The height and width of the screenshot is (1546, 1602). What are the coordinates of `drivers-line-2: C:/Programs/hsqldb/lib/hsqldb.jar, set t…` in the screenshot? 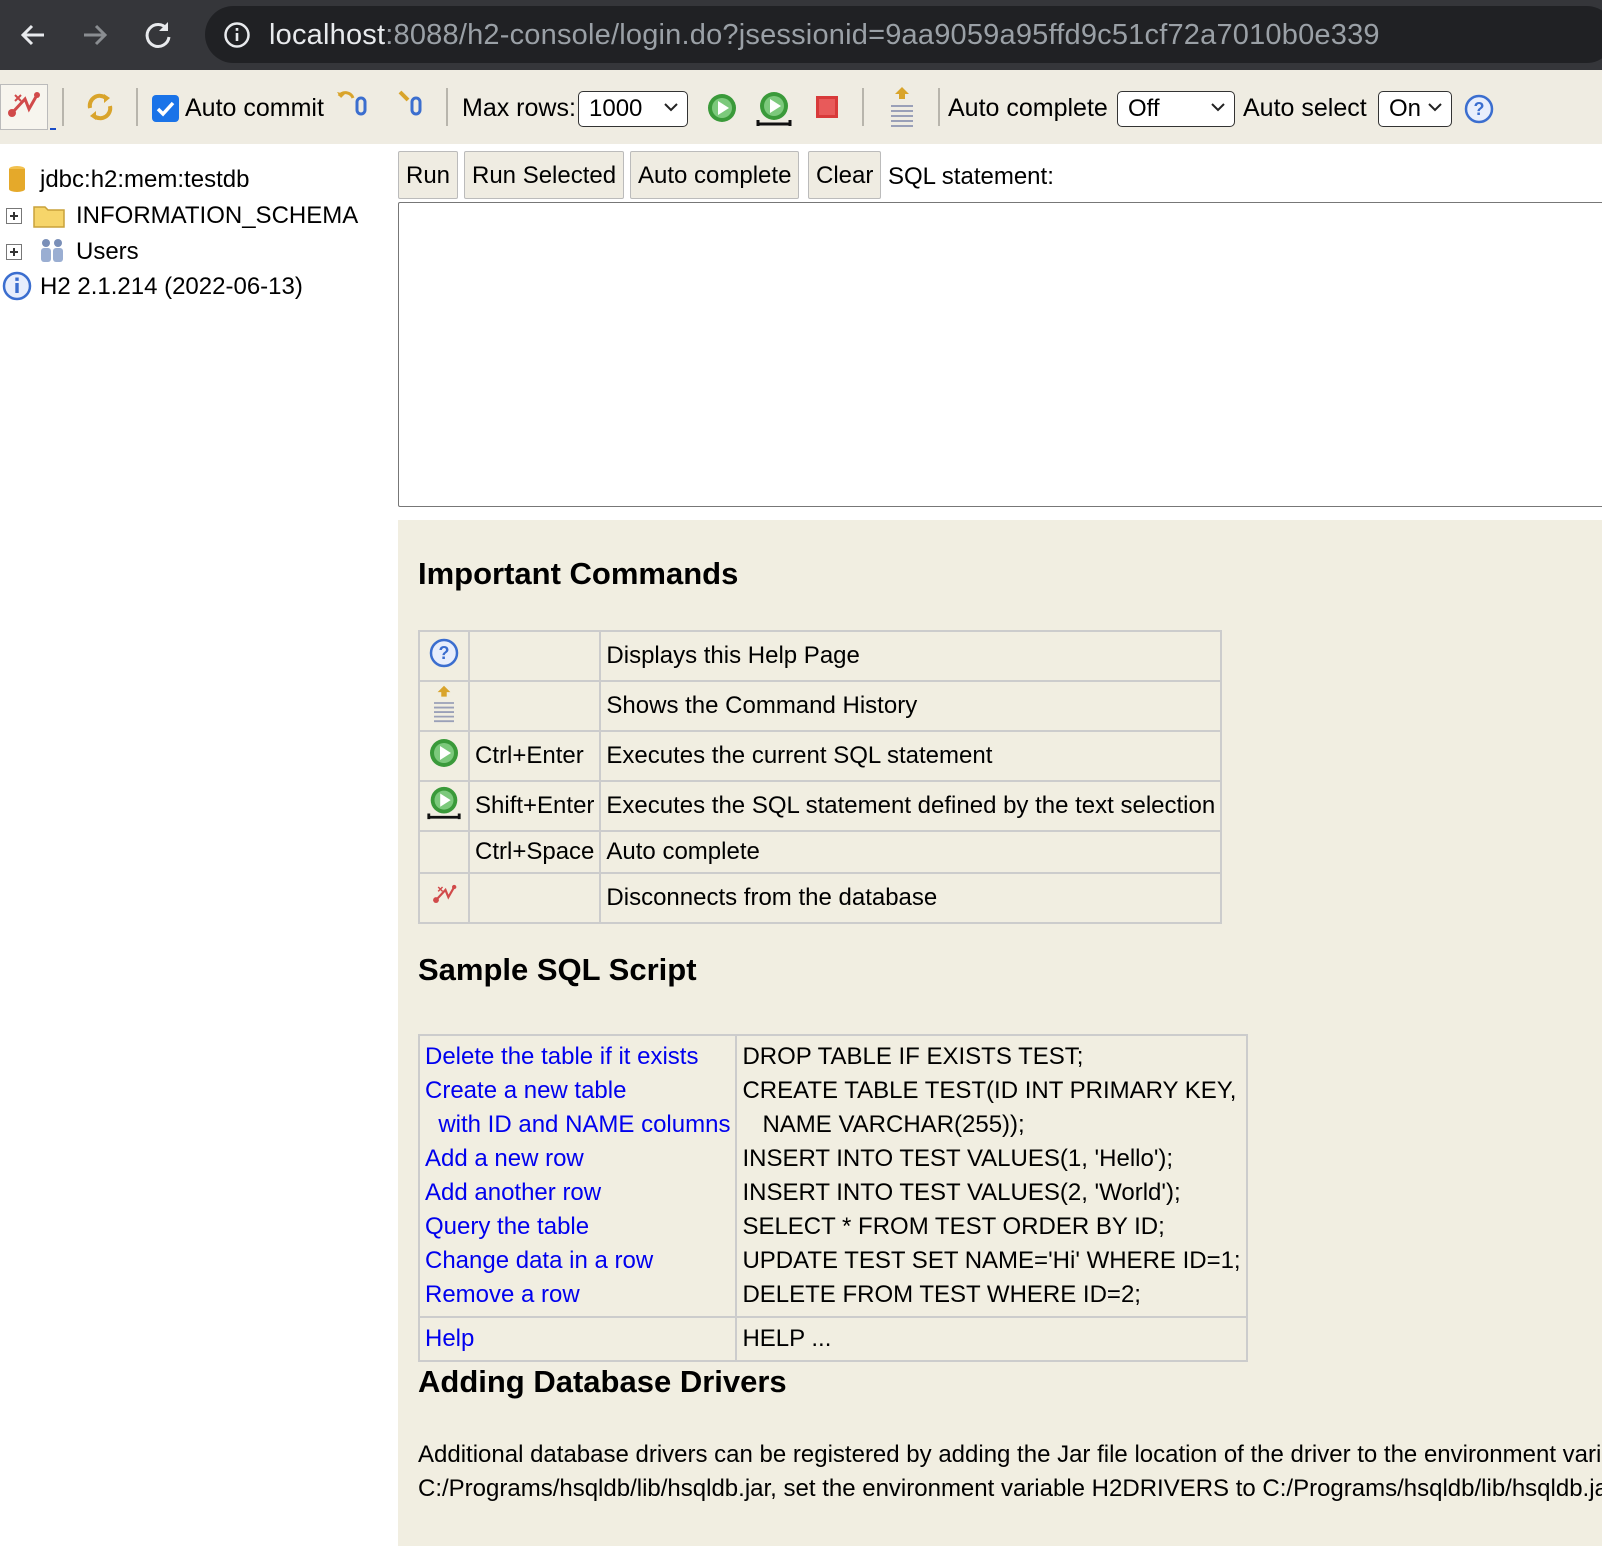 It's located at (1010, 1488).